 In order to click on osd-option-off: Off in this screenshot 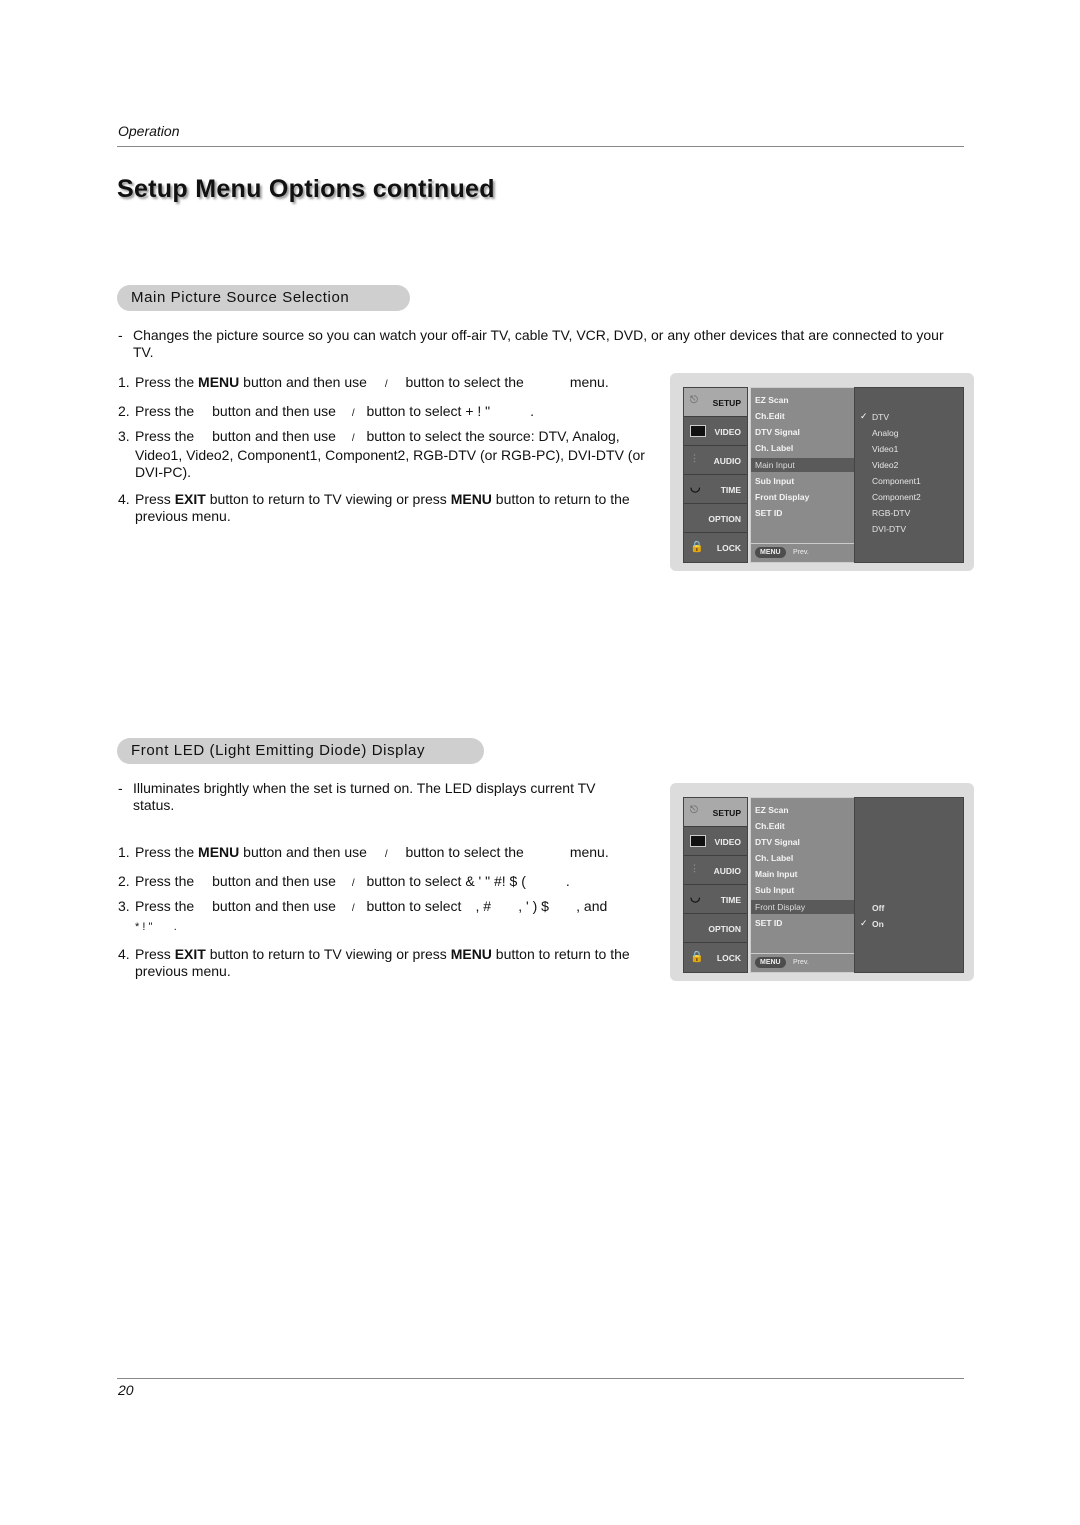, I will do `click(878, 908)`.